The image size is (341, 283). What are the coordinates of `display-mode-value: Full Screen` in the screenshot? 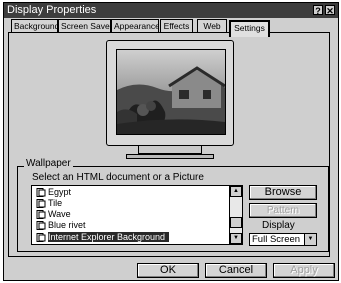 It's located at (276, 239).